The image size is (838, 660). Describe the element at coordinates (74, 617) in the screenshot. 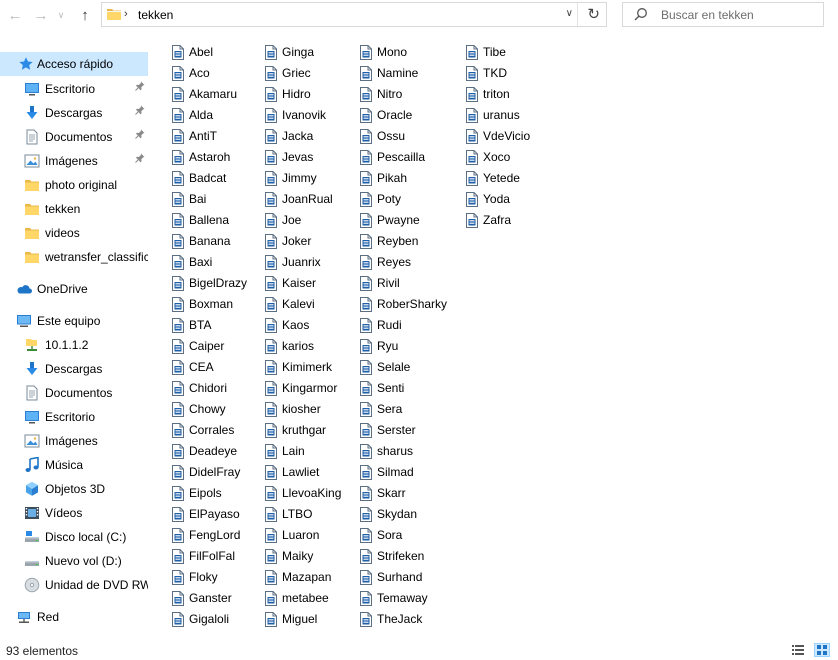

I see `nav-network: Red` at that location.